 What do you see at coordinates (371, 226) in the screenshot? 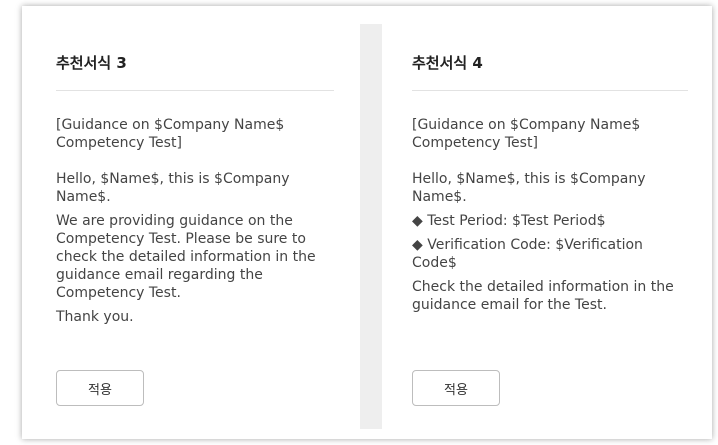
I see `card-separator` at bounding box center [371, 226].